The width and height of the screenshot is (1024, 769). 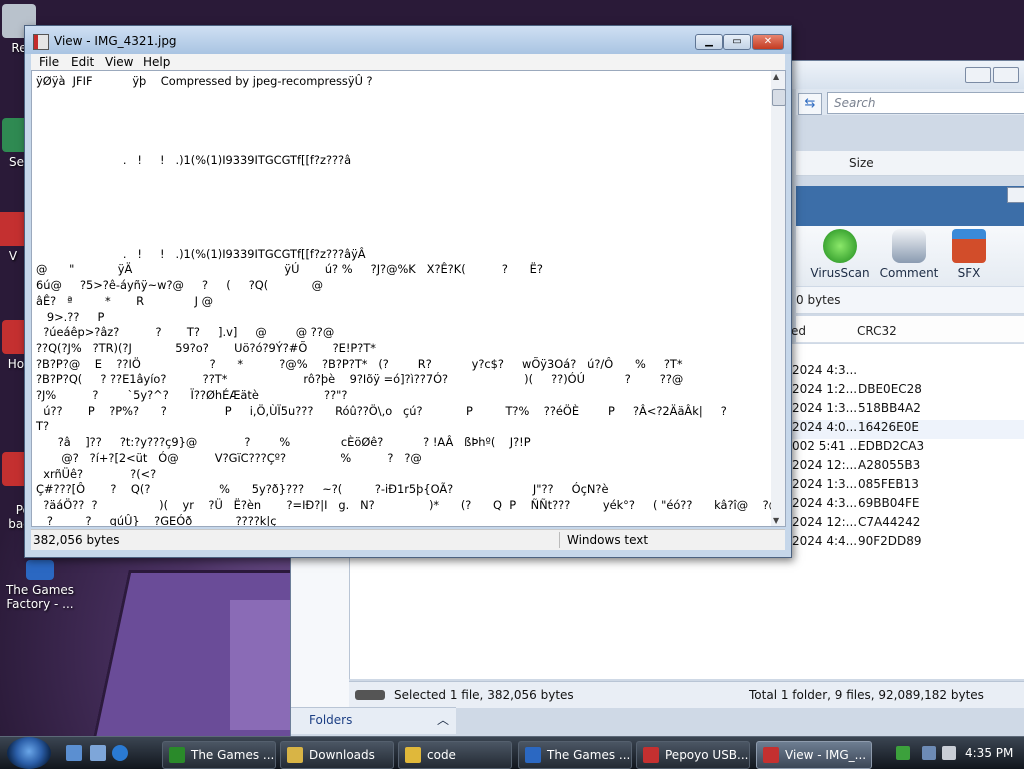 I want to click on table-row: 2024 4:4... 90F2DD89, so click(x=908, y=543).